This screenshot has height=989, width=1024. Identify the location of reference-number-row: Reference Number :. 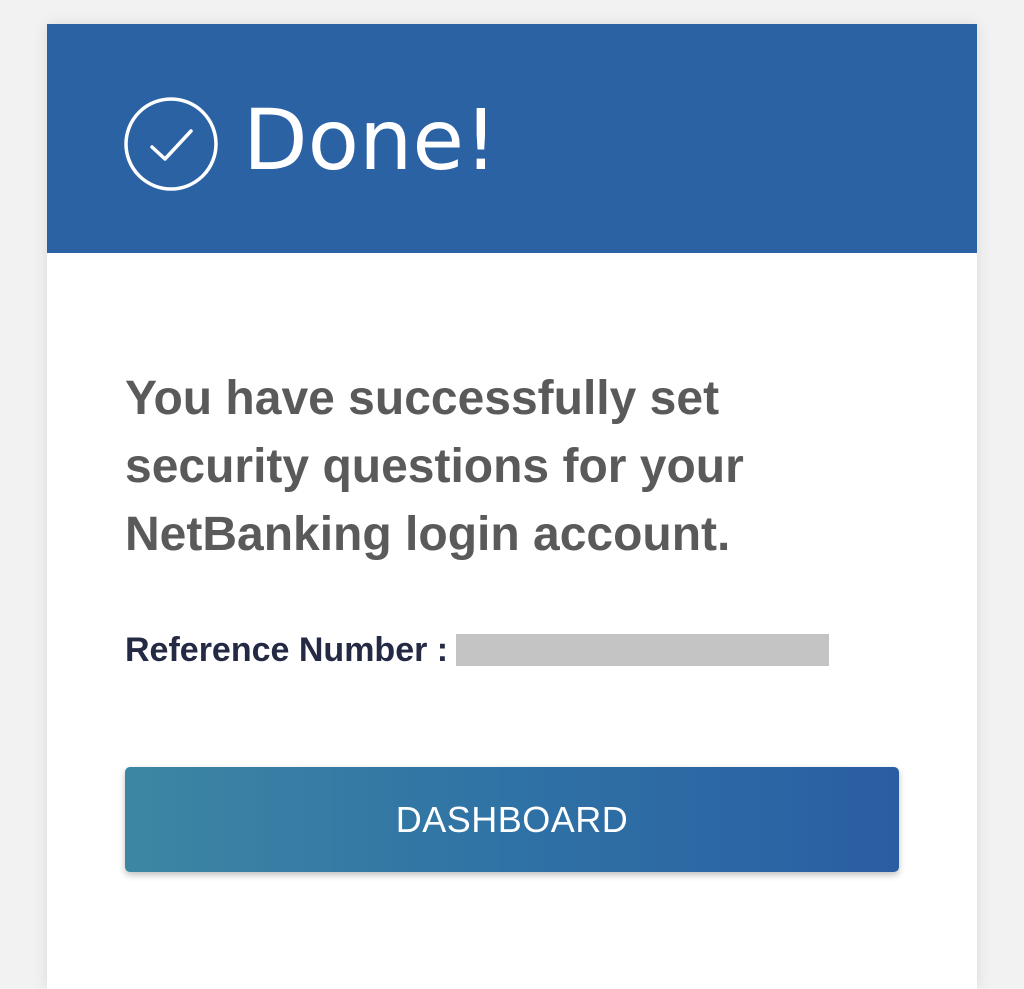
(477, 650).